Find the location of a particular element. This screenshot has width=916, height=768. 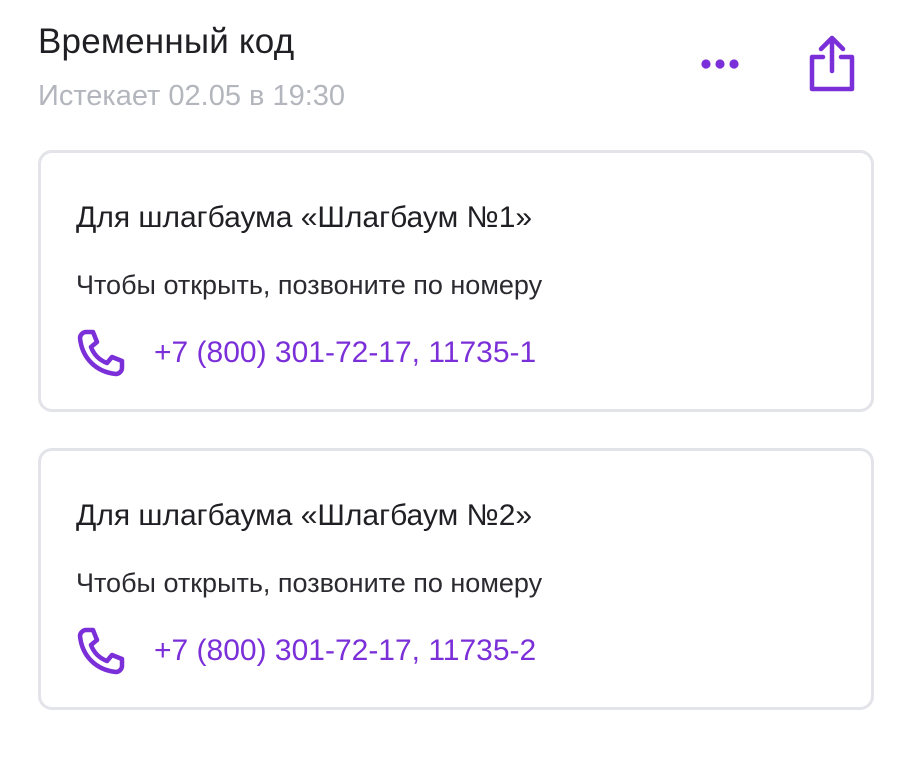

more-options-button is located at coordinates (720, 64).